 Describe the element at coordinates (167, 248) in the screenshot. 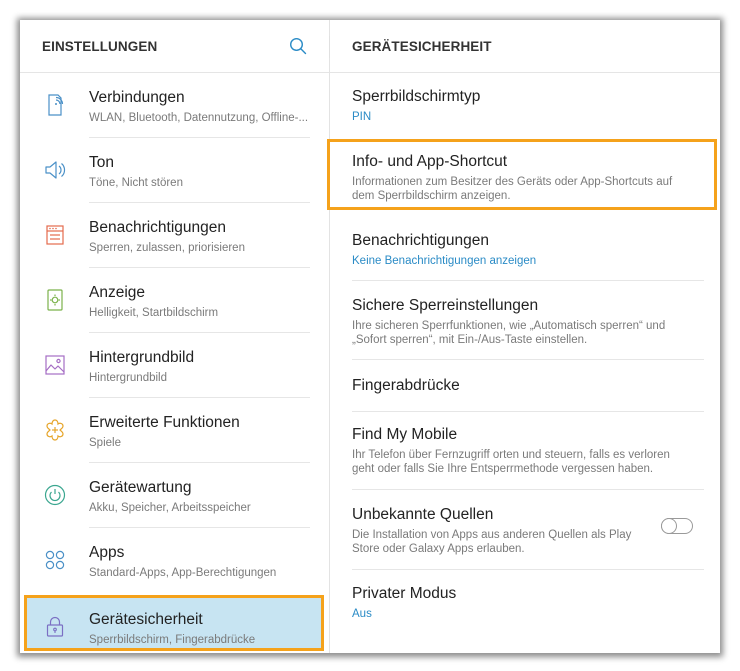

I see `menu-item-subtitle: Sperren, zulassen, priorisieren` at that location.